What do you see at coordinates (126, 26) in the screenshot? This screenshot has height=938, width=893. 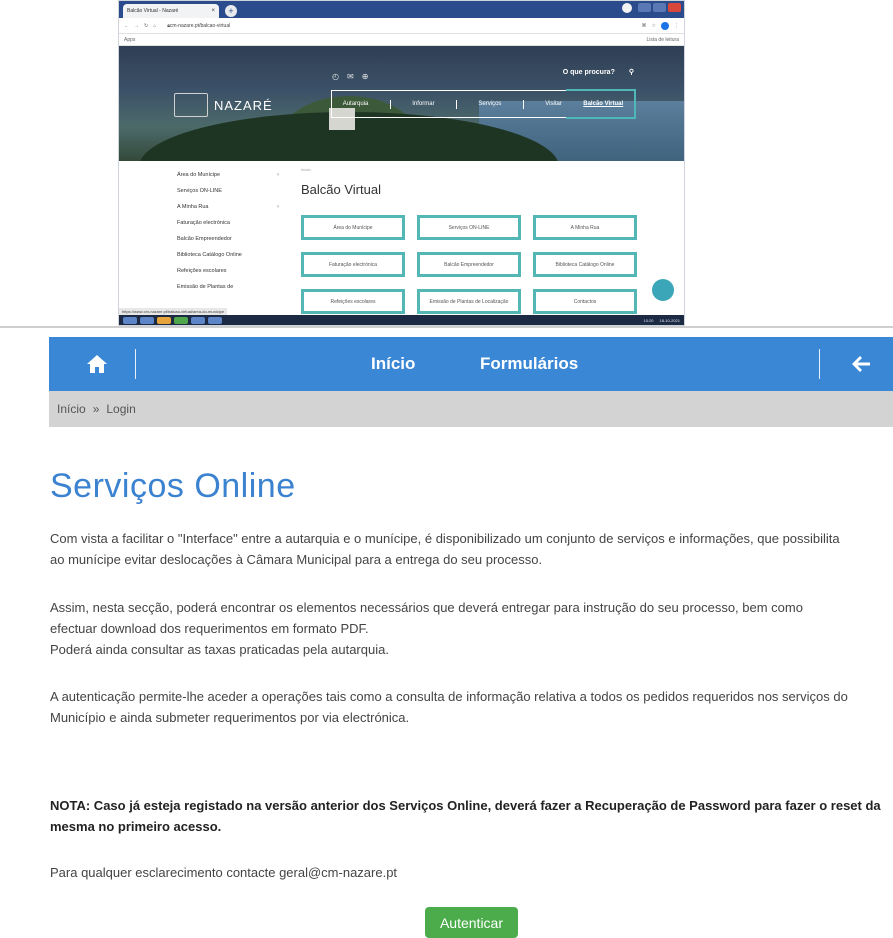 I see `back-icon: ←` at bounding box center [126, 26].